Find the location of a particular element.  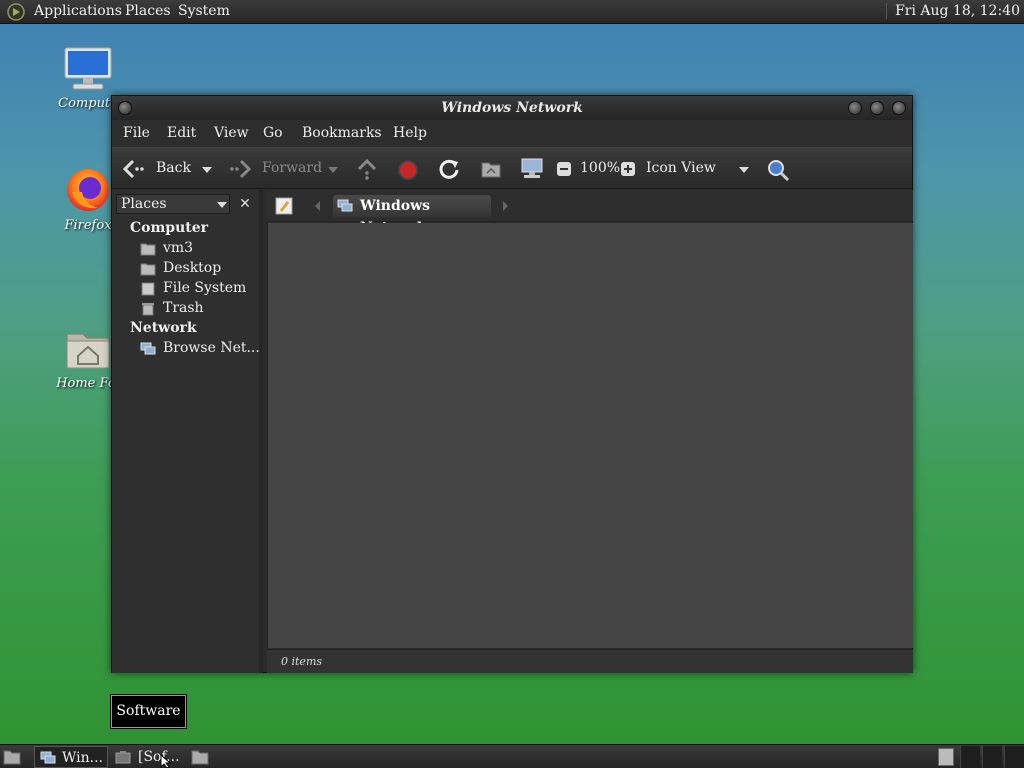

edit-location-icon is located at coordinates (284, 206).